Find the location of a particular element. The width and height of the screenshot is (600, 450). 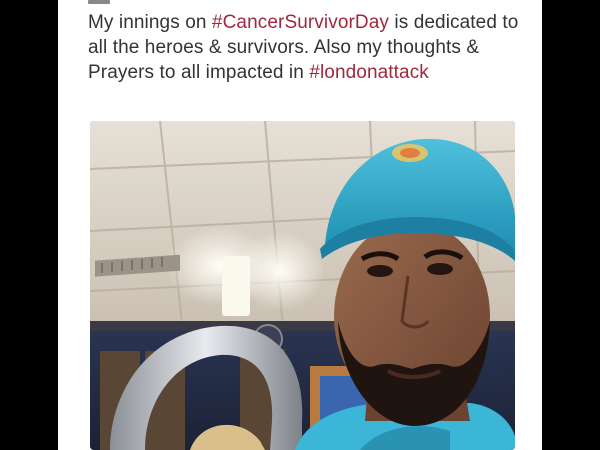

tweet-header-remnant is located at coordinates (99, 2).